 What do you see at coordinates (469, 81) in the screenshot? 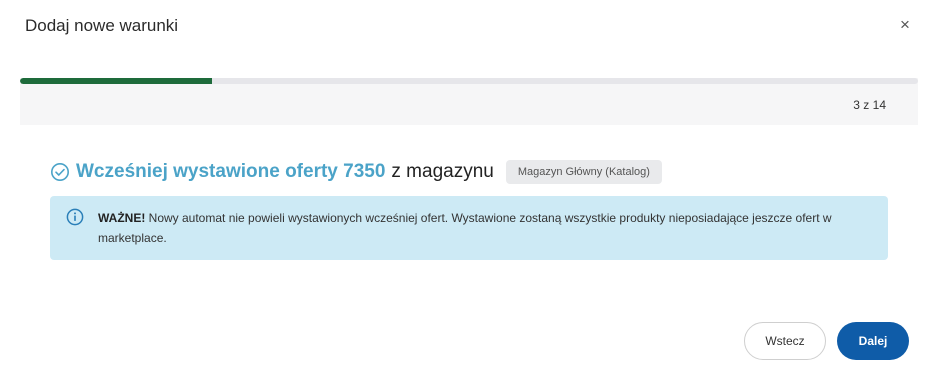
I see `progress-track` at bounding box center [469, 81].